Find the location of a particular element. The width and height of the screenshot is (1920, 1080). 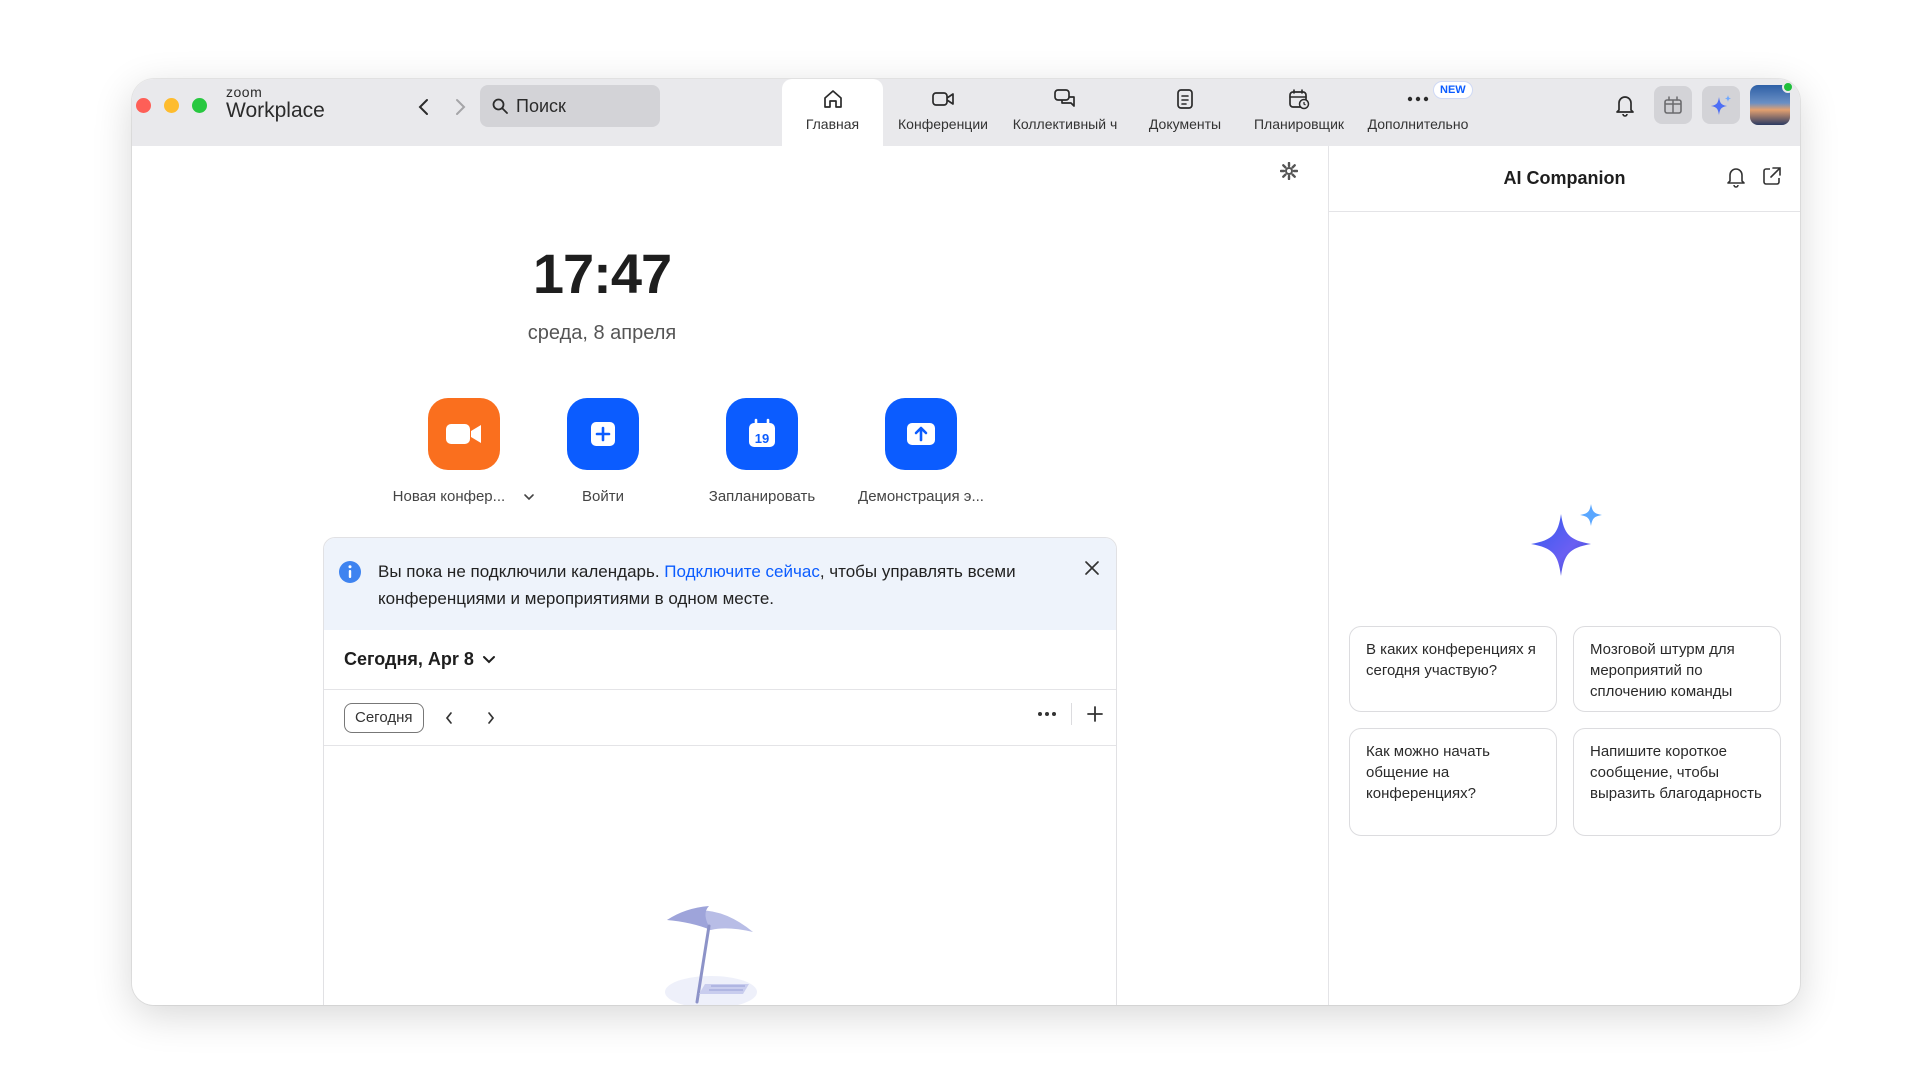

chevron-down-icon is located at coordinates (488, 659).